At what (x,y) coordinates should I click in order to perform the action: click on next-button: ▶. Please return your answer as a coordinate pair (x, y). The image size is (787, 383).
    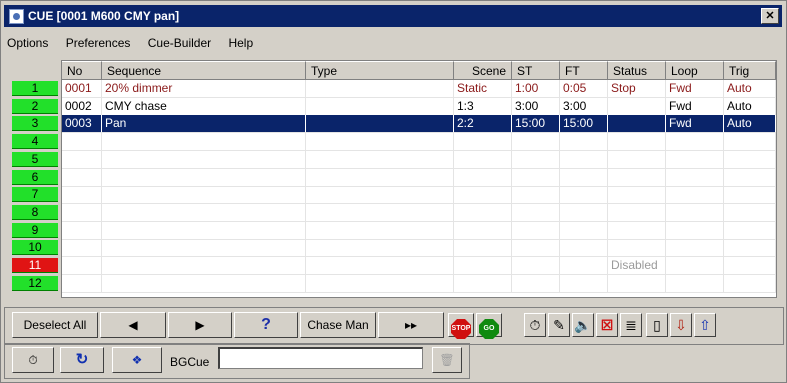
    Looking at the image, I should click on (200, 325).